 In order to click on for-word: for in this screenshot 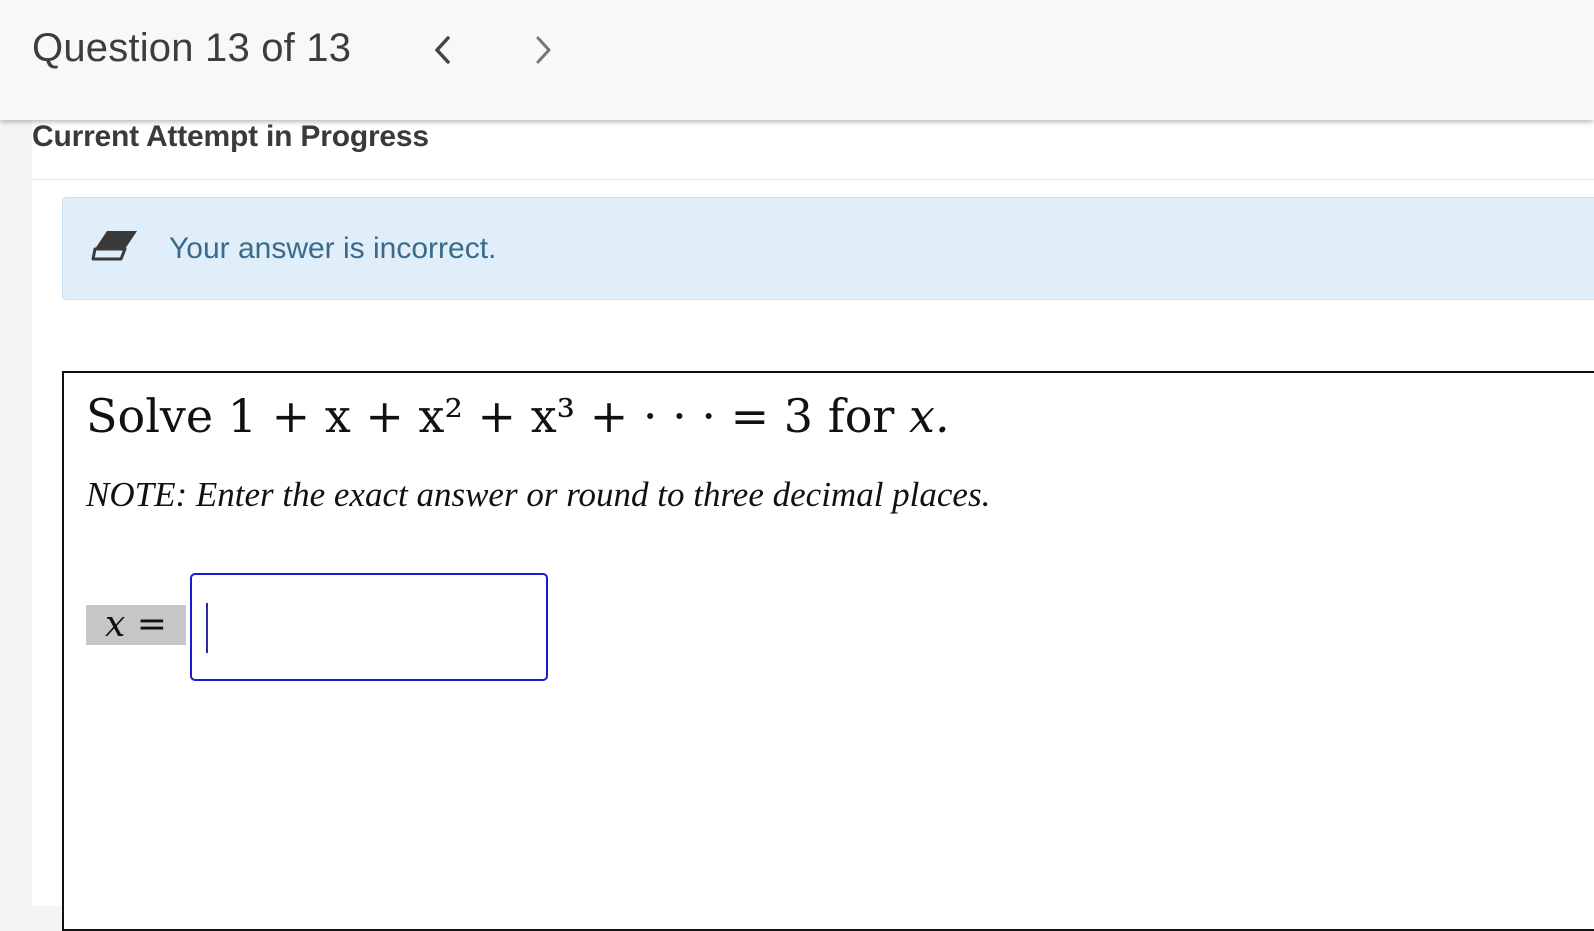, I will do `click(861, 416)`.